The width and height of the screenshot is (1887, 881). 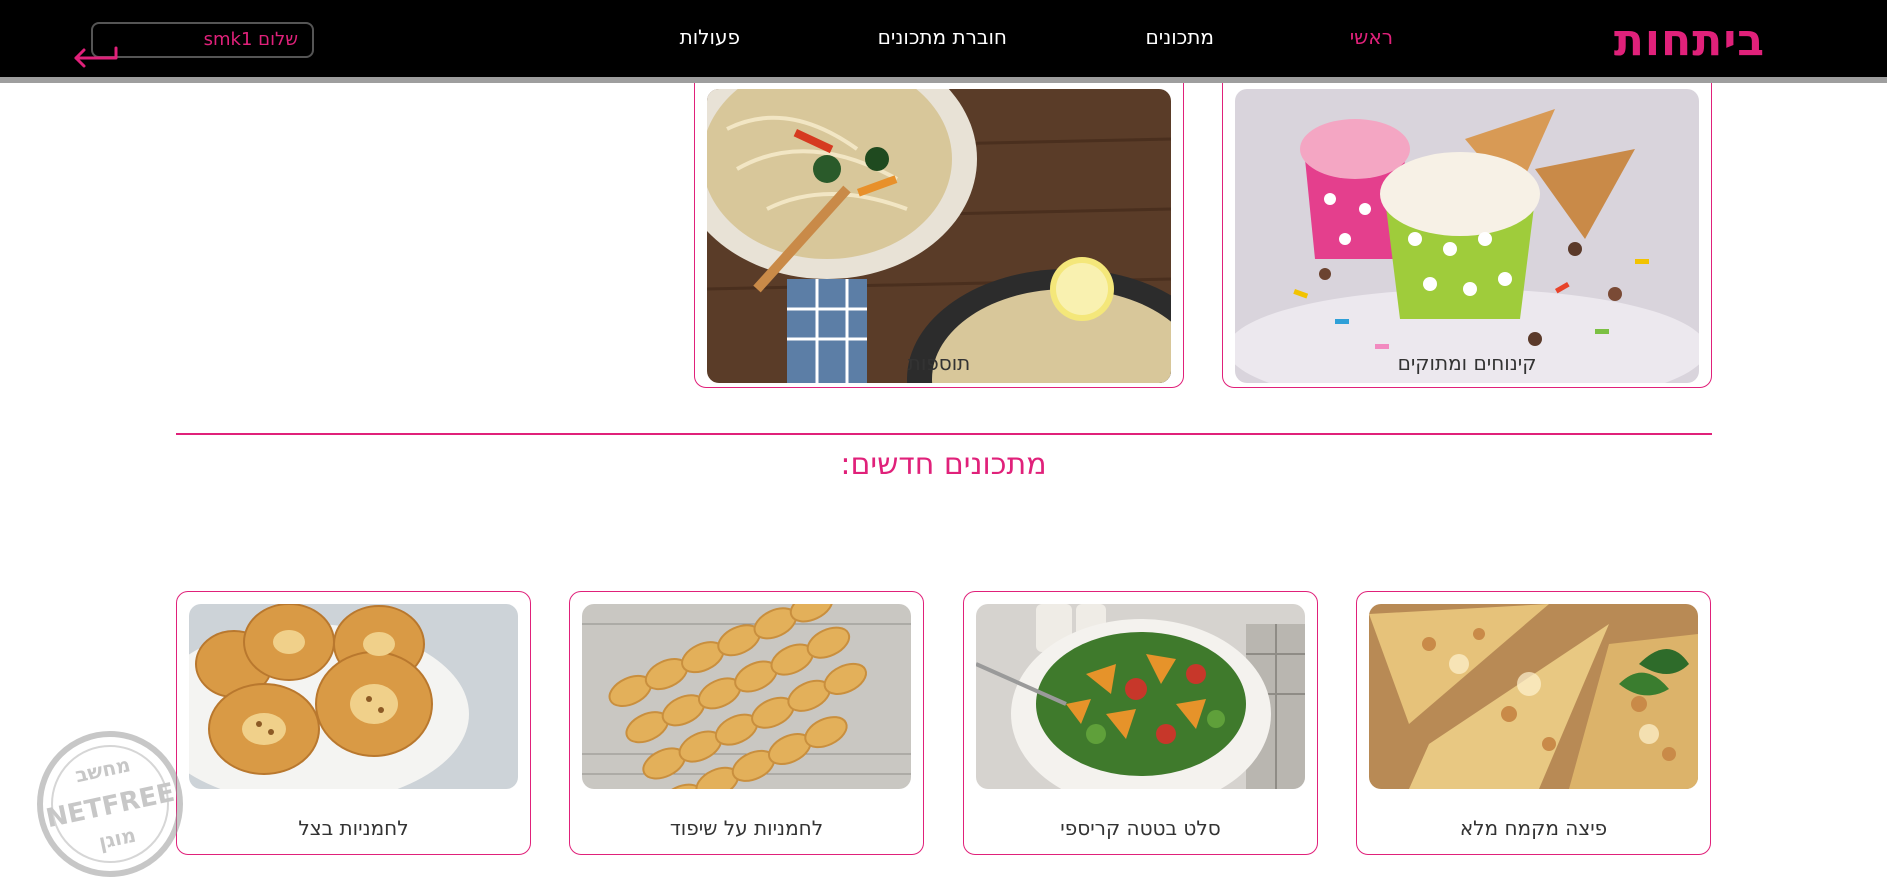 I want to click on noodles-plate-image, so click(x=939, y=236).